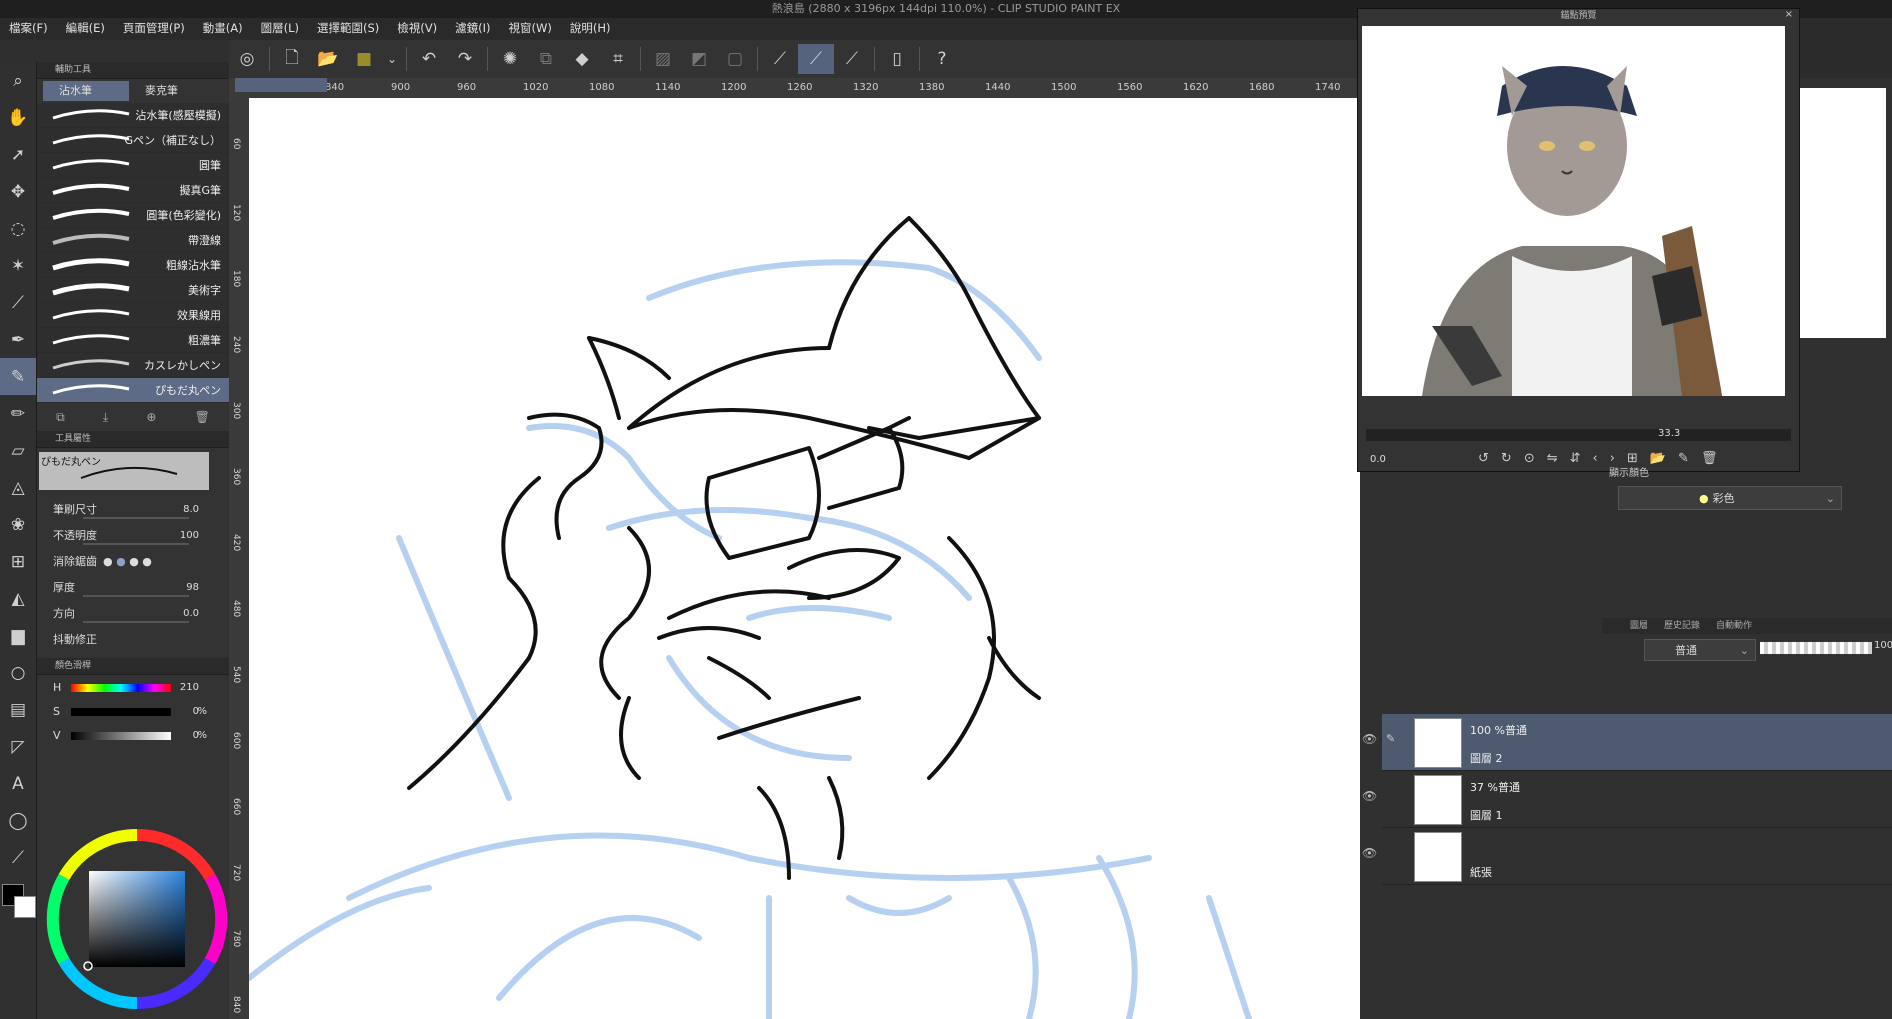 The width and height of the screenshot is (1892, 1019). What do you see at coordinates (172, 91) in the screenshot?
I see `tab-marker: 麥克筆` at bounding box center [172, 91].